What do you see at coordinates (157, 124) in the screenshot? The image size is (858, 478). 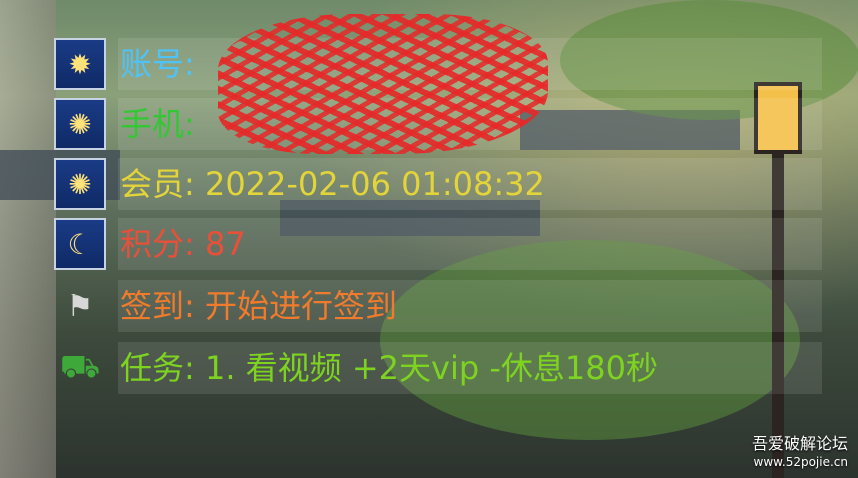 I see `phone-label: 手机:` at bounding box center [157, 124].